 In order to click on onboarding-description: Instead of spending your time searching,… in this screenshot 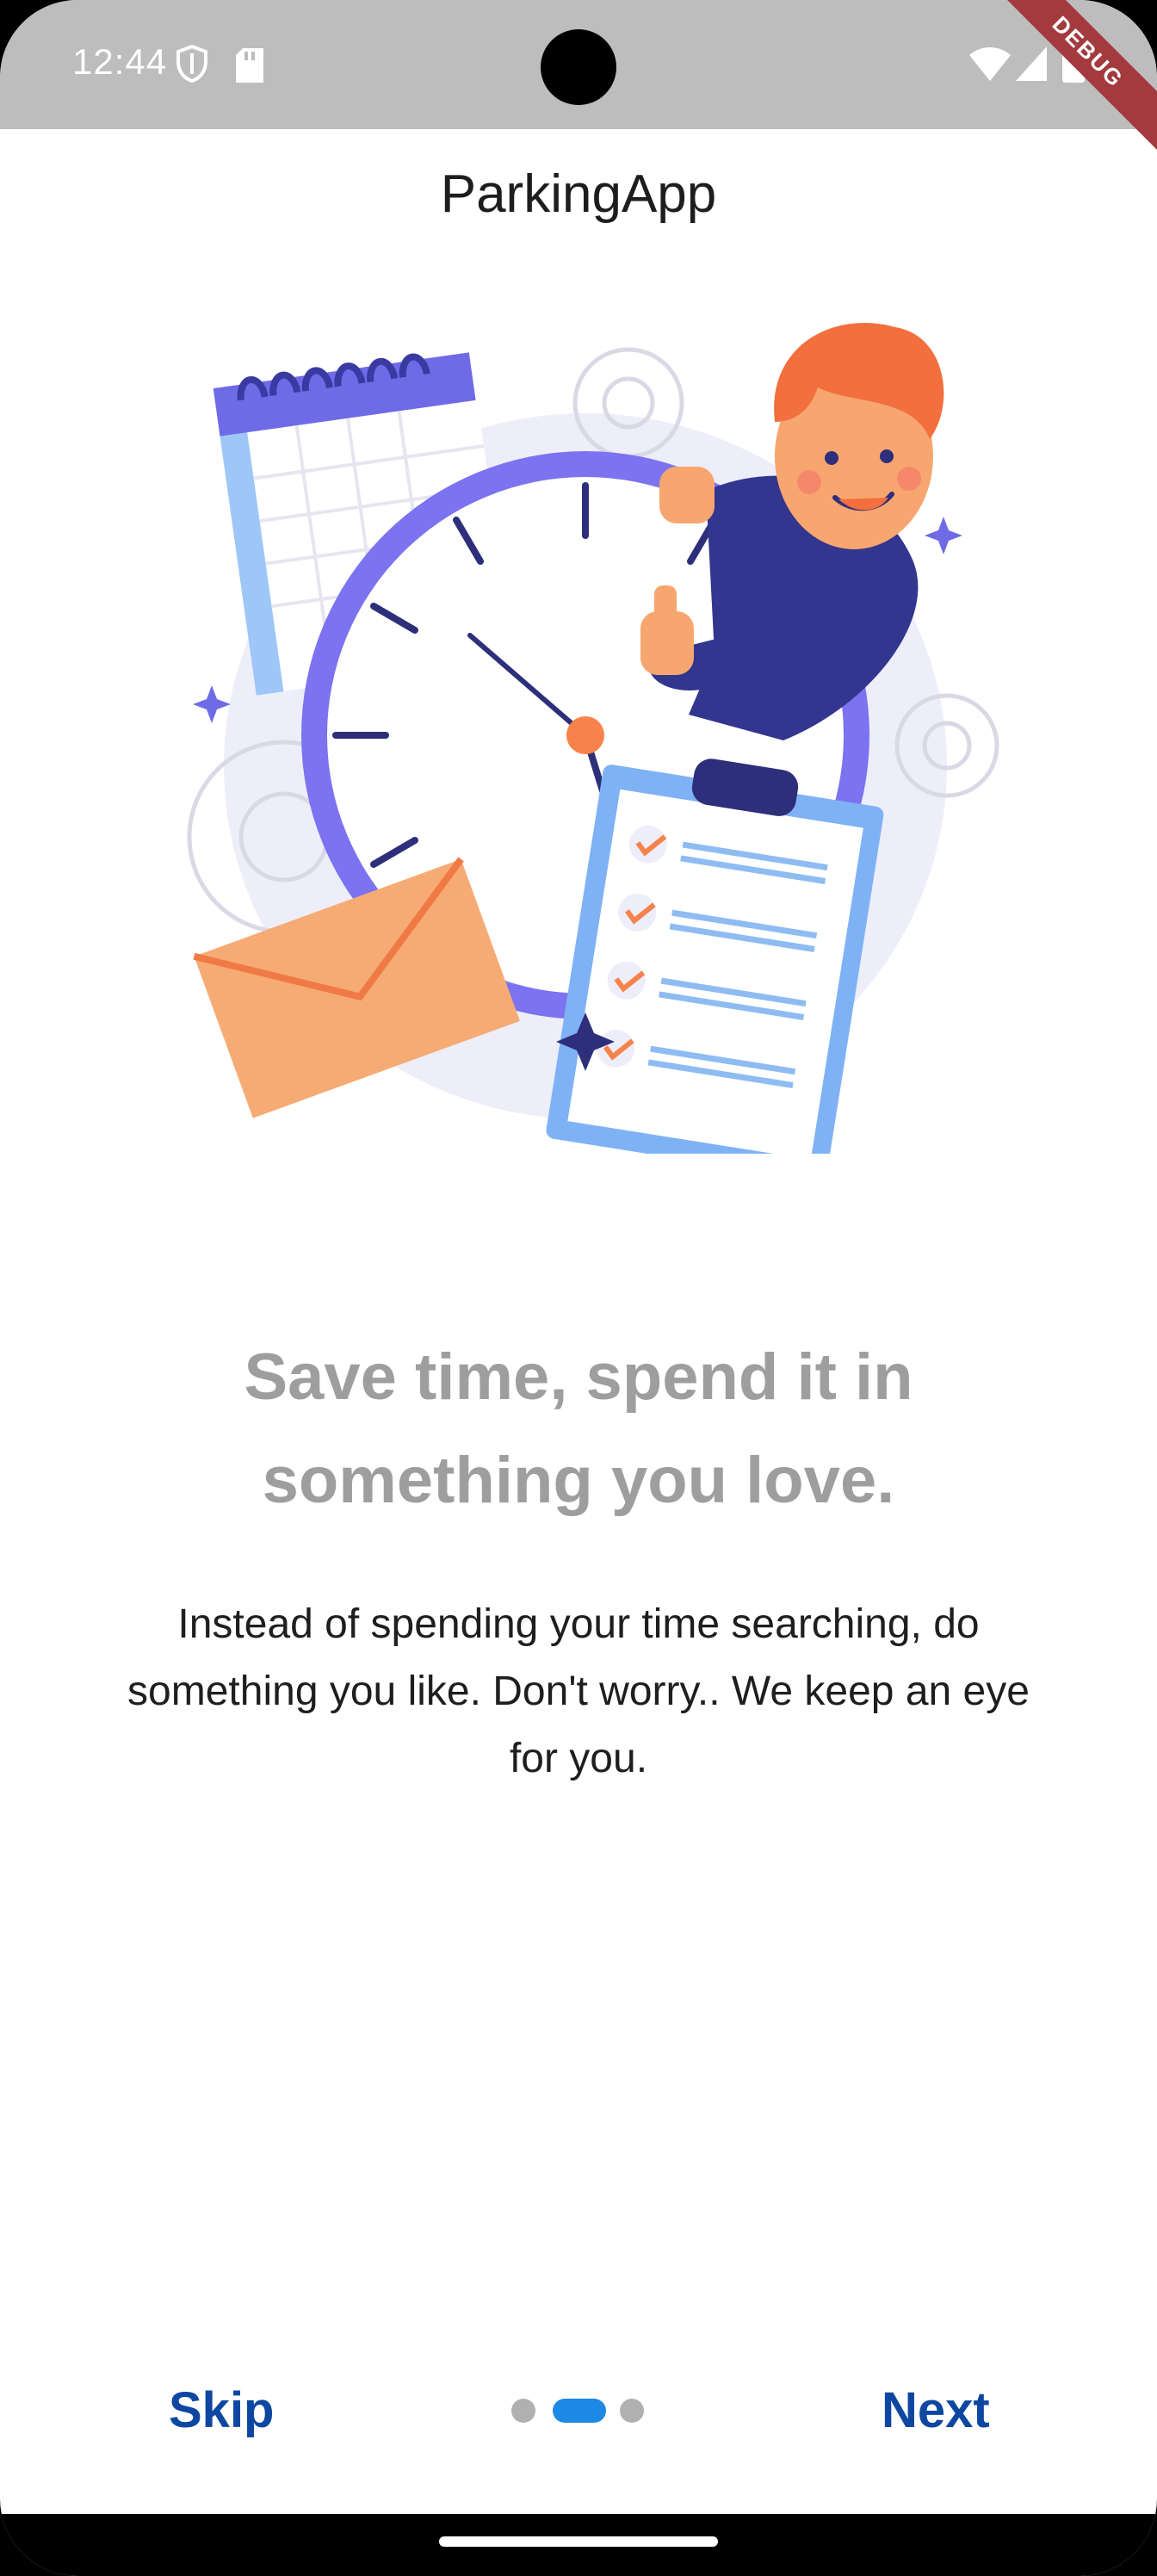, I will do `click(579, 1692)`.